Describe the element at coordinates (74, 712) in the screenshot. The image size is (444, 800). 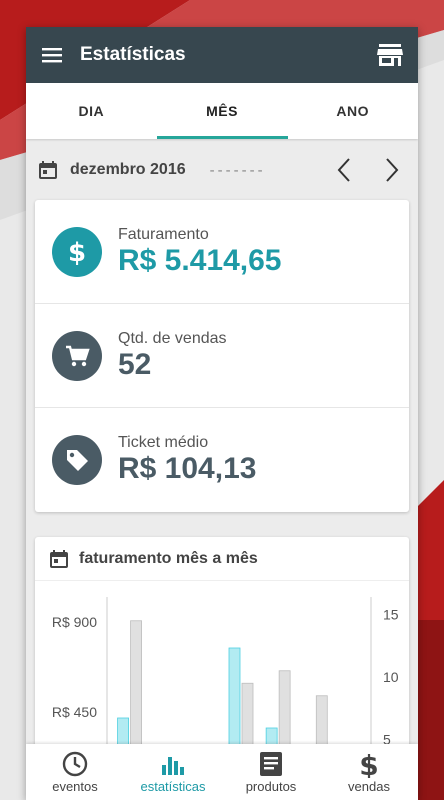
I see `y-tick-label-left: R$ 450` at that location.